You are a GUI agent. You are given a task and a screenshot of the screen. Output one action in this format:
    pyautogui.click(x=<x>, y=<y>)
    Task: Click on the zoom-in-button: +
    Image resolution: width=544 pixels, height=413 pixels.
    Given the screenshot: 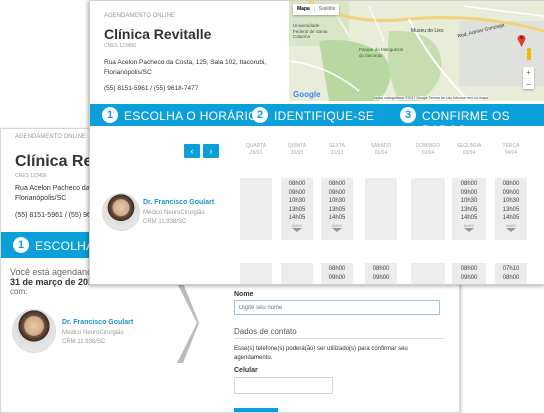 What is the action you would take?
    pyautogui.click(x=528, y=72)
    